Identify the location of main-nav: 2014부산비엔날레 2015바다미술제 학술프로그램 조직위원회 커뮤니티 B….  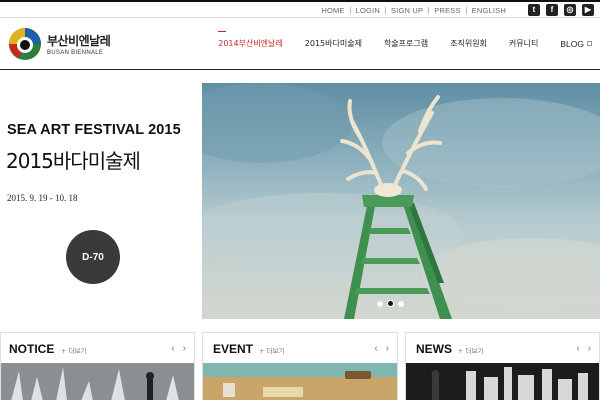
(394, 40).